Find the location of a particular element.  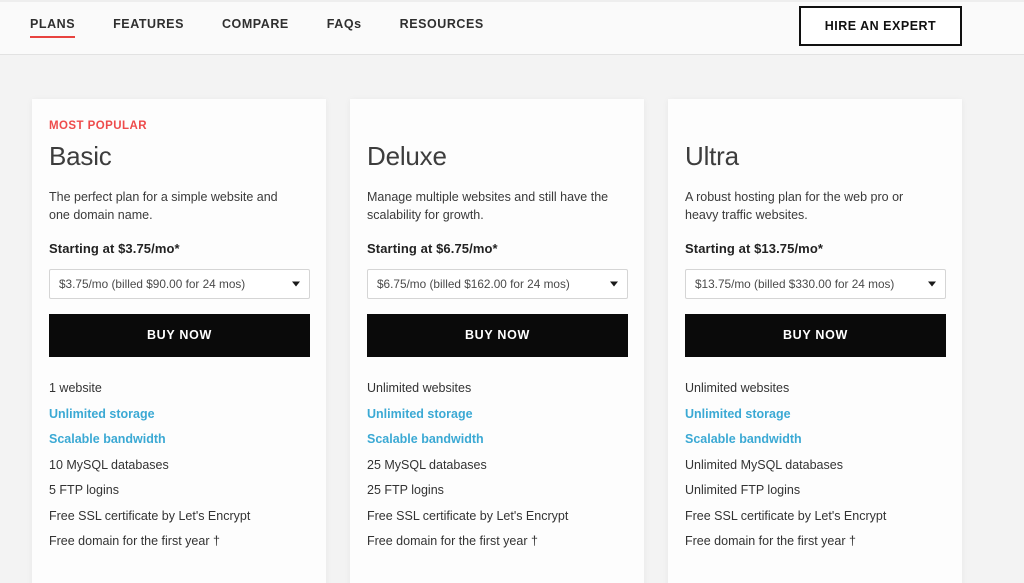

billing-term-select: $6.75/mo (billed $162.00 for 24 mos) is located at coordinates (497, 283).